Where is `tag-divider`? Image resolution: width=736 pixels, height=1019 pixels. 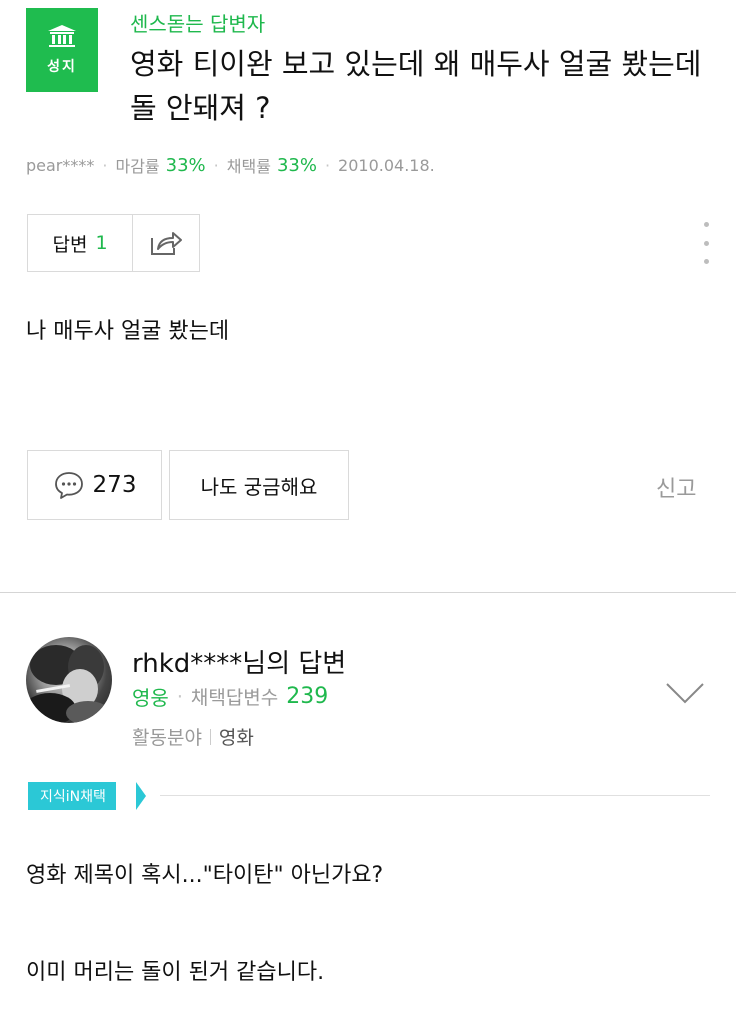 tag-divider is located at coordinates (435, 795).